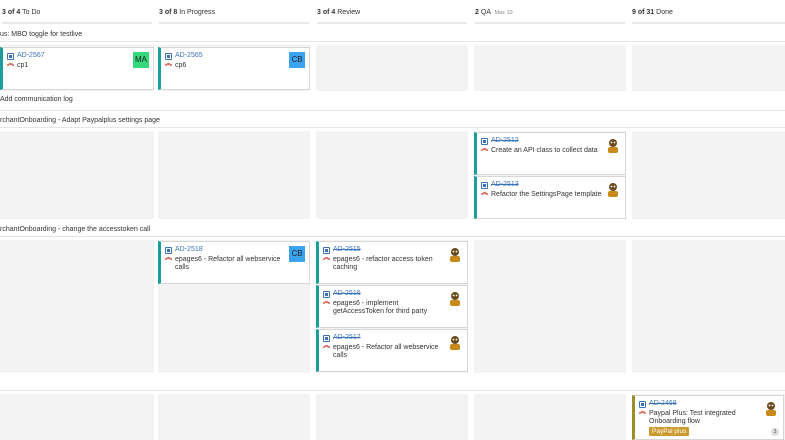  What do you see at coordinates (544, 150) in the screenshot?
I see `issue-summary: Create an API class to collect data` at bounding box center [544, 150].